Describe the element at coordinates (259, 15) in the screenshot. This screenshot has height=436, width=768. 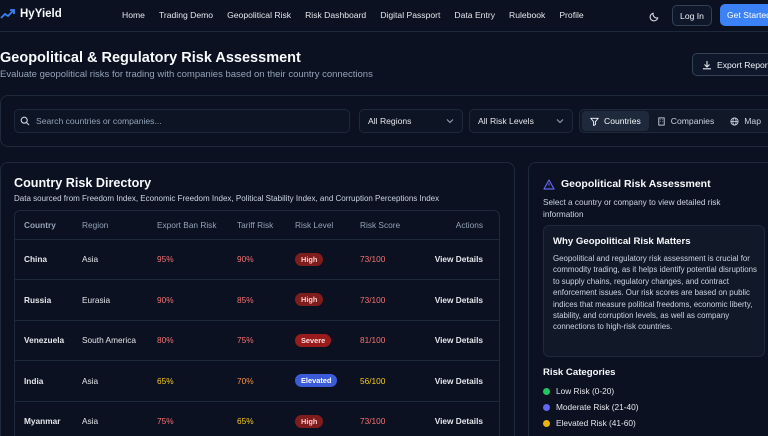
I see `nav-link-geopolitical-risk: Geopolitical Risk` at that location.